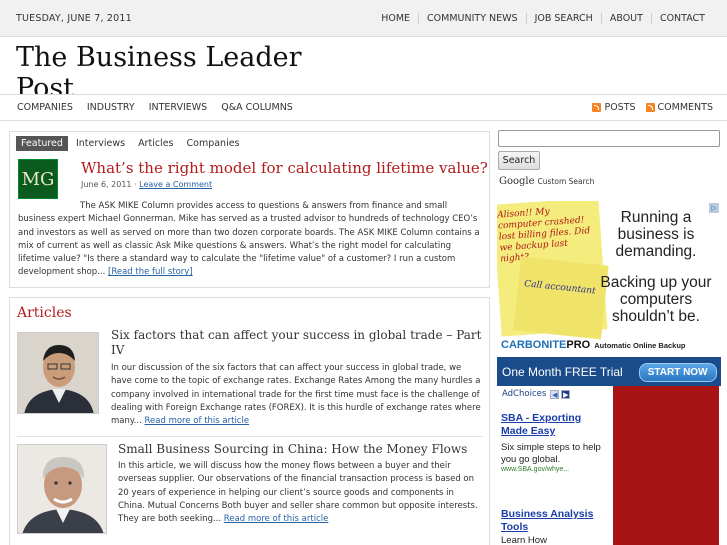 The width and height of the screenshot is (727, 545). Describe the element at coordinates (534, 345) in the screenshot. I see `carbonite-logo: CARBONITE` at that location.